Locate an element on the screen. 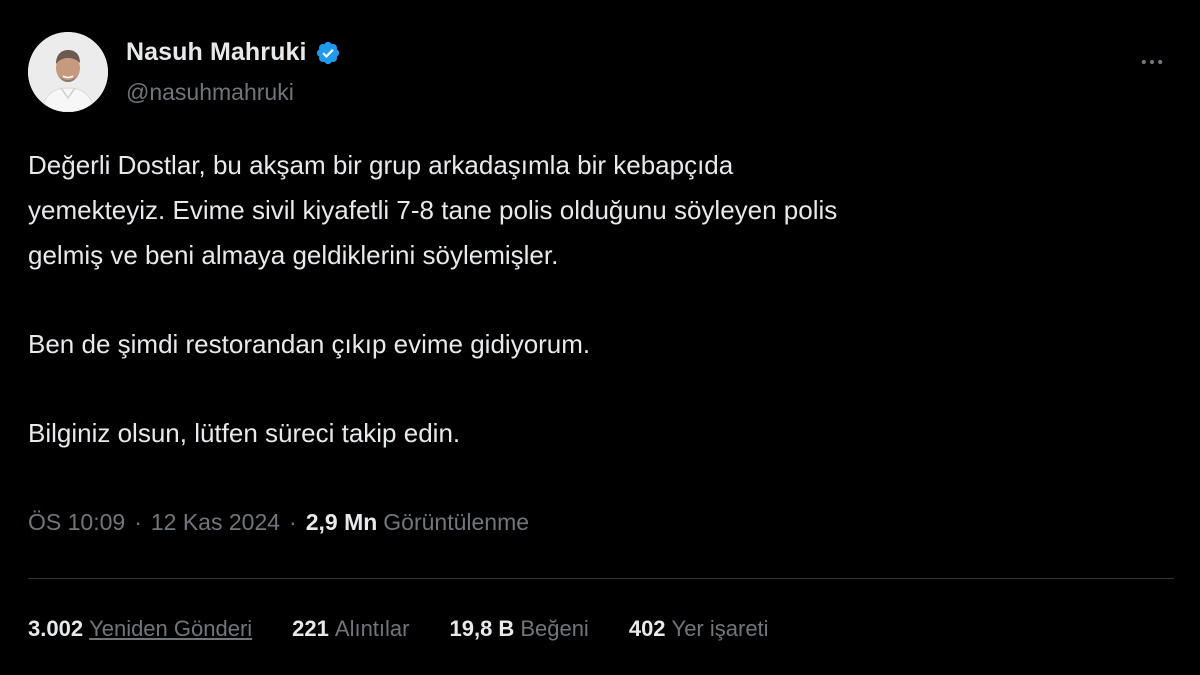 The height and width of the screenshot is (675, 1200). name-line: Nasuh Mahruki is located at coordinates (233, 52).